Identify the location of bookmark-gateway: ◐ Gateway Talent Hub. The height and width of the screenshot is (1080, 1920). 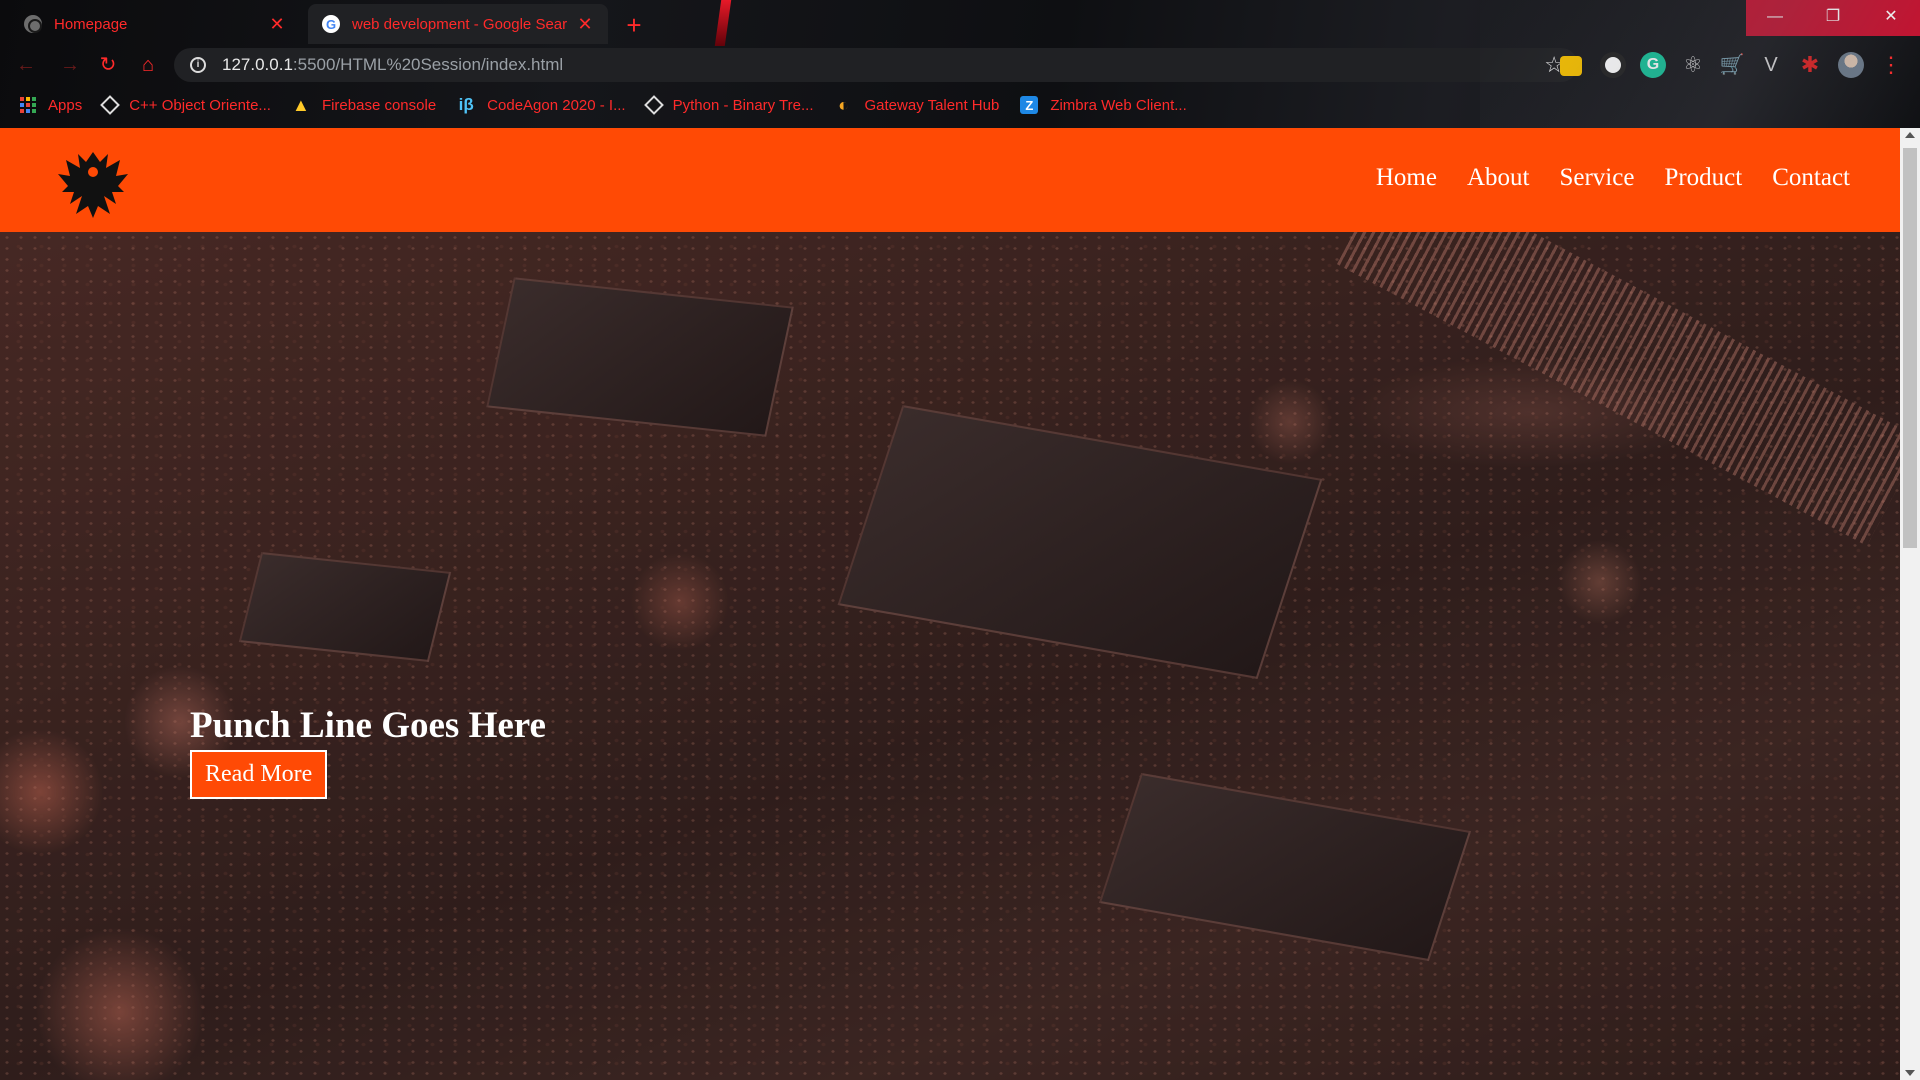
(917, 104).